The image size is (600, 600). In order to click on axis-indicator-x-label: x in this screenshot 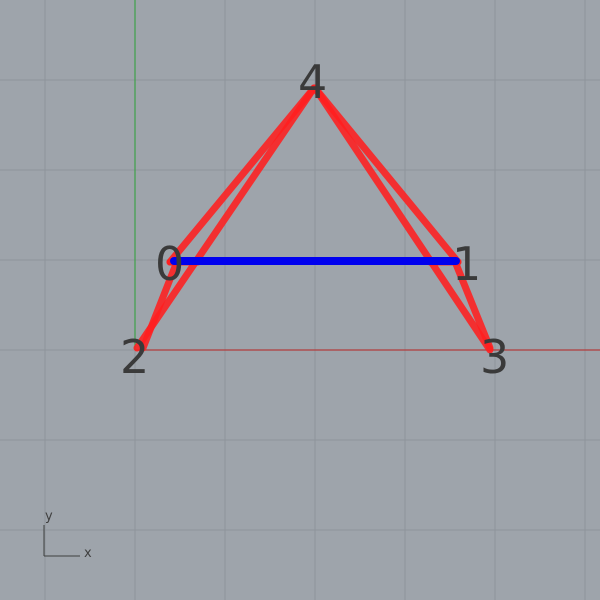, I will do `click(88, 553)`.